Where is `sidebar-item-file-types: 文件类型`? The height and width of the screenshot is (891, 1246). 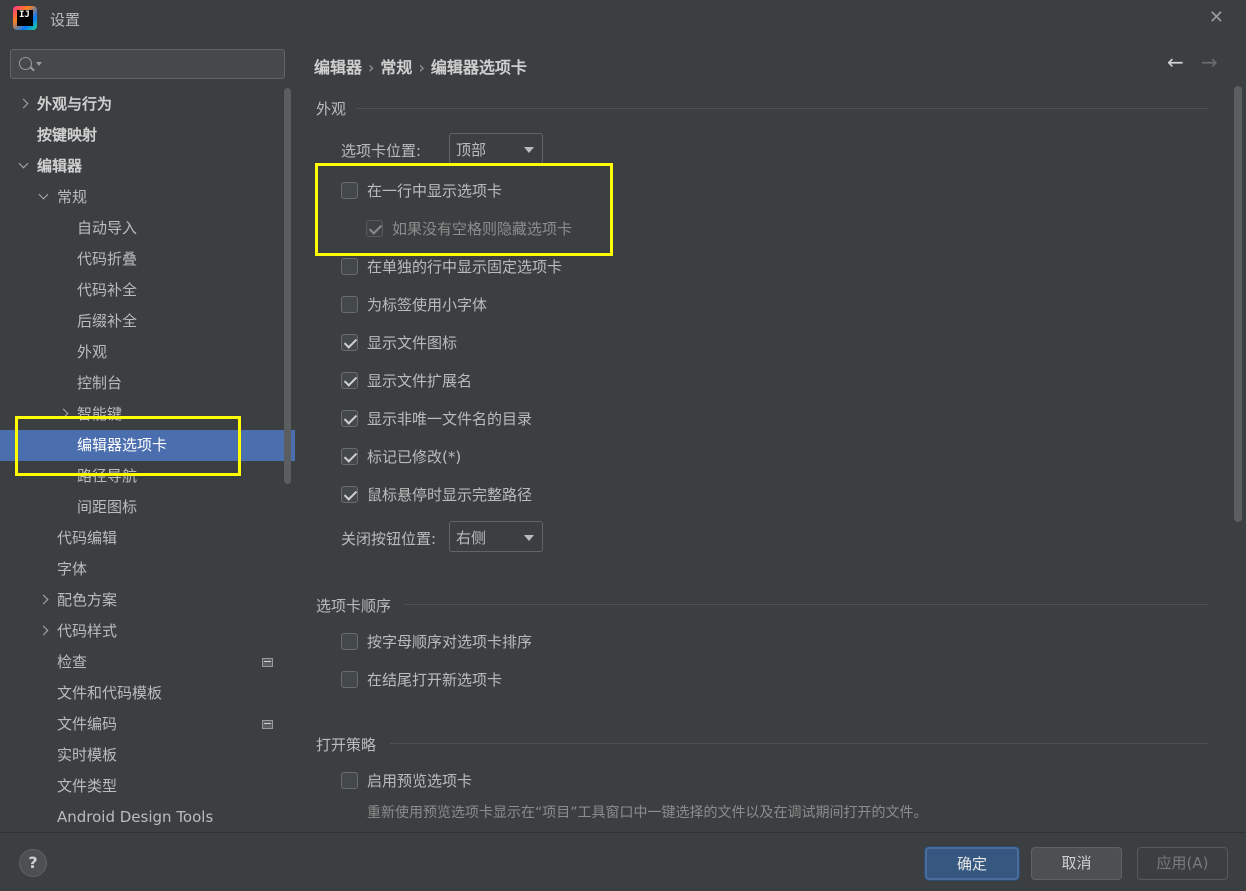
sidebar-item-file-types: 文件类型 is located at coordinates (147, 786).